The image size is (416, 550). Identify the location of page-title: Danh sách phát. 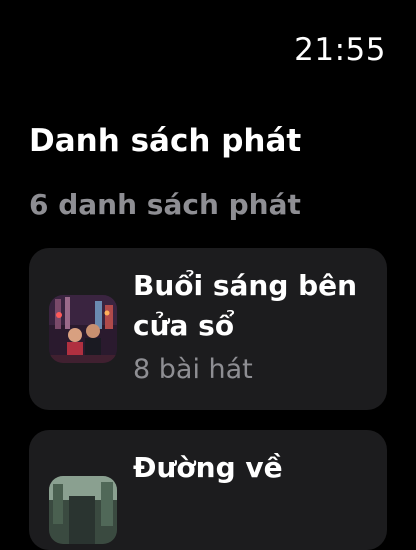
(165, 141).